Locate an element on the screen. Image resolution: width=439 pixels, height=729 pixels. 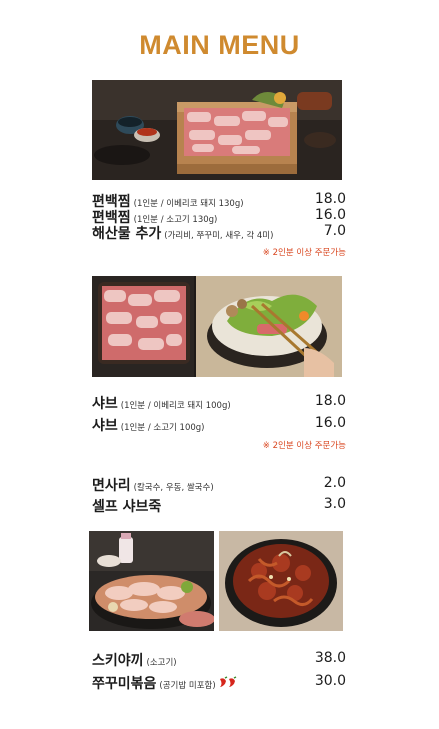
menu-item-detail: (가리비, 쭈꾸미, 새우, 각 4미) is located at coordinates (219, 236).